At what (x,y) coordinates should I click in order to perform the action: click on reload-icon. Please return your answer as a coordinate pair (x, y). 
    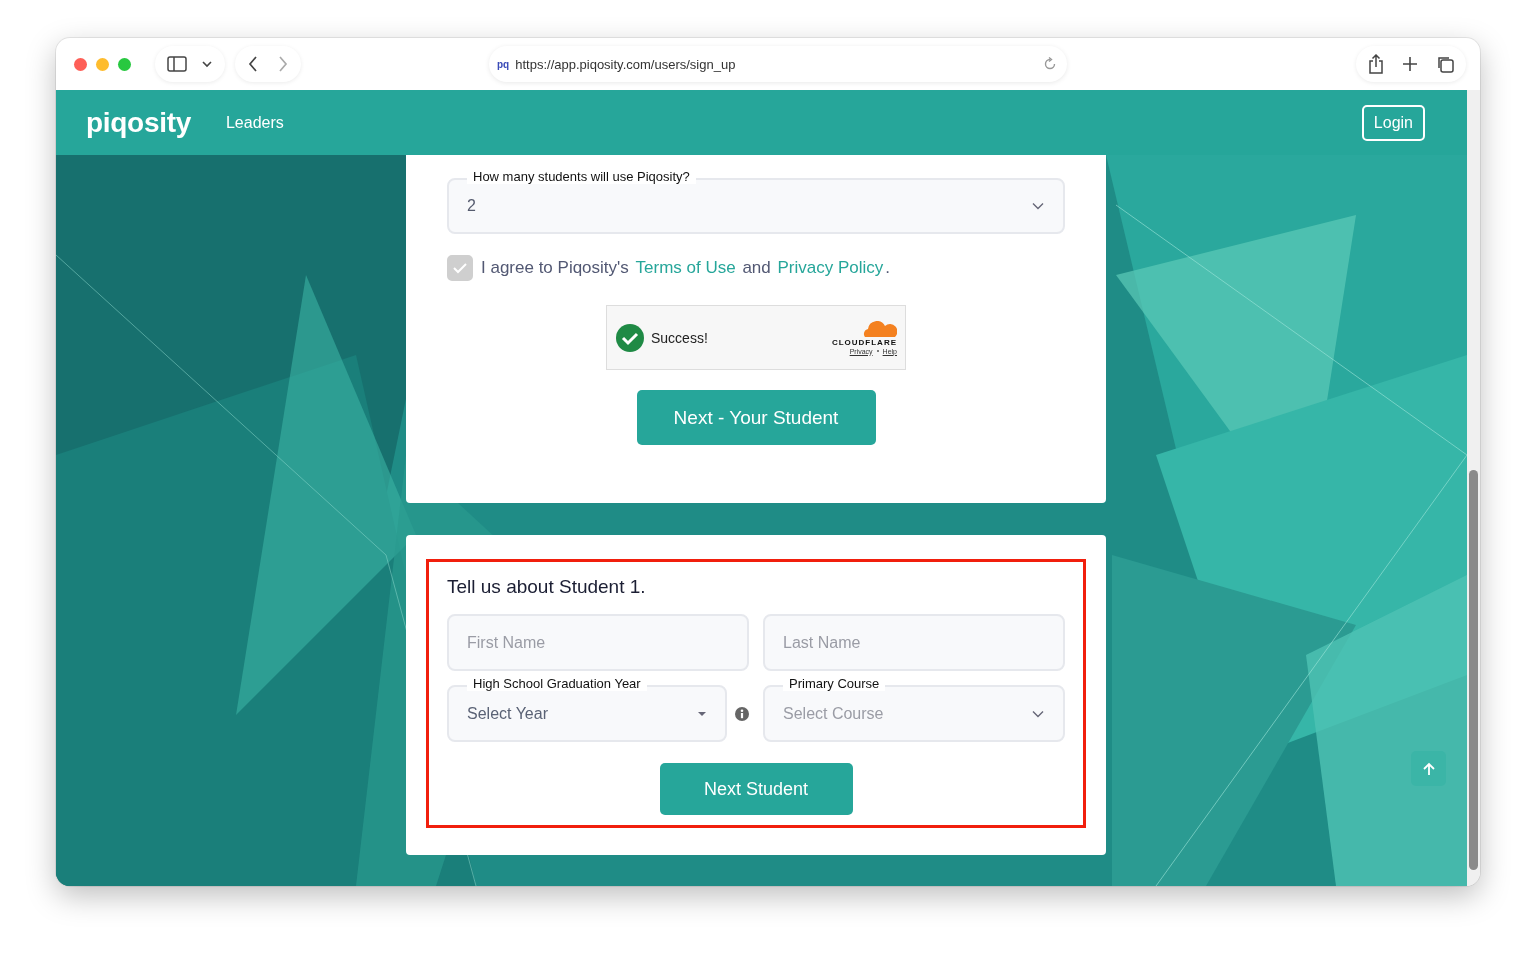
    Looking at the image, I should click on (1050, 64).